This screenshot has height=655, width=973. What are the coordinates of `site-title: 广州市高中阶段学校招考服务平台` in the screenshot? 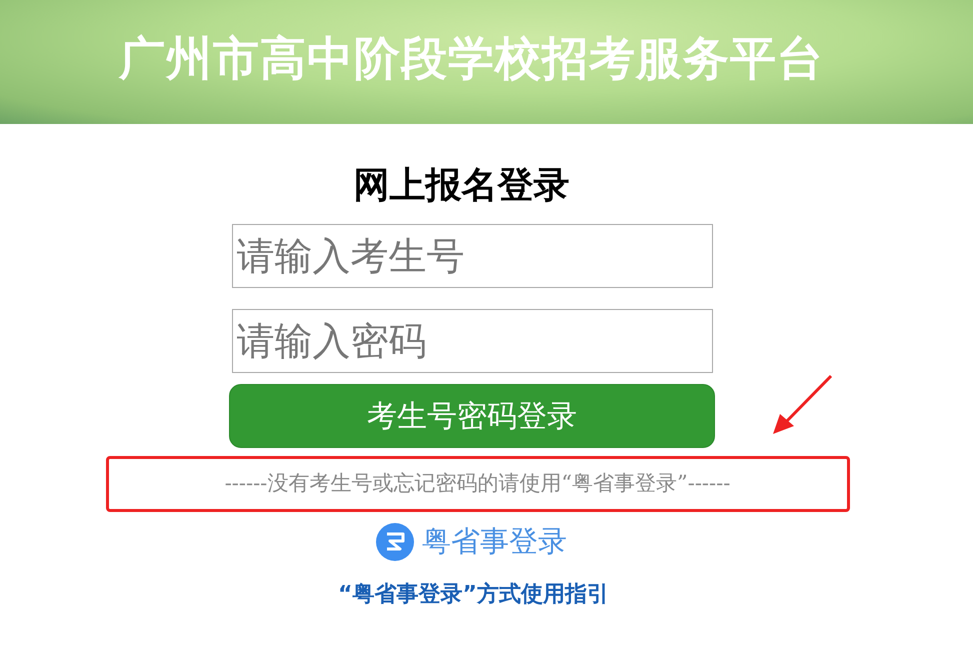 It's located at (471, 58).